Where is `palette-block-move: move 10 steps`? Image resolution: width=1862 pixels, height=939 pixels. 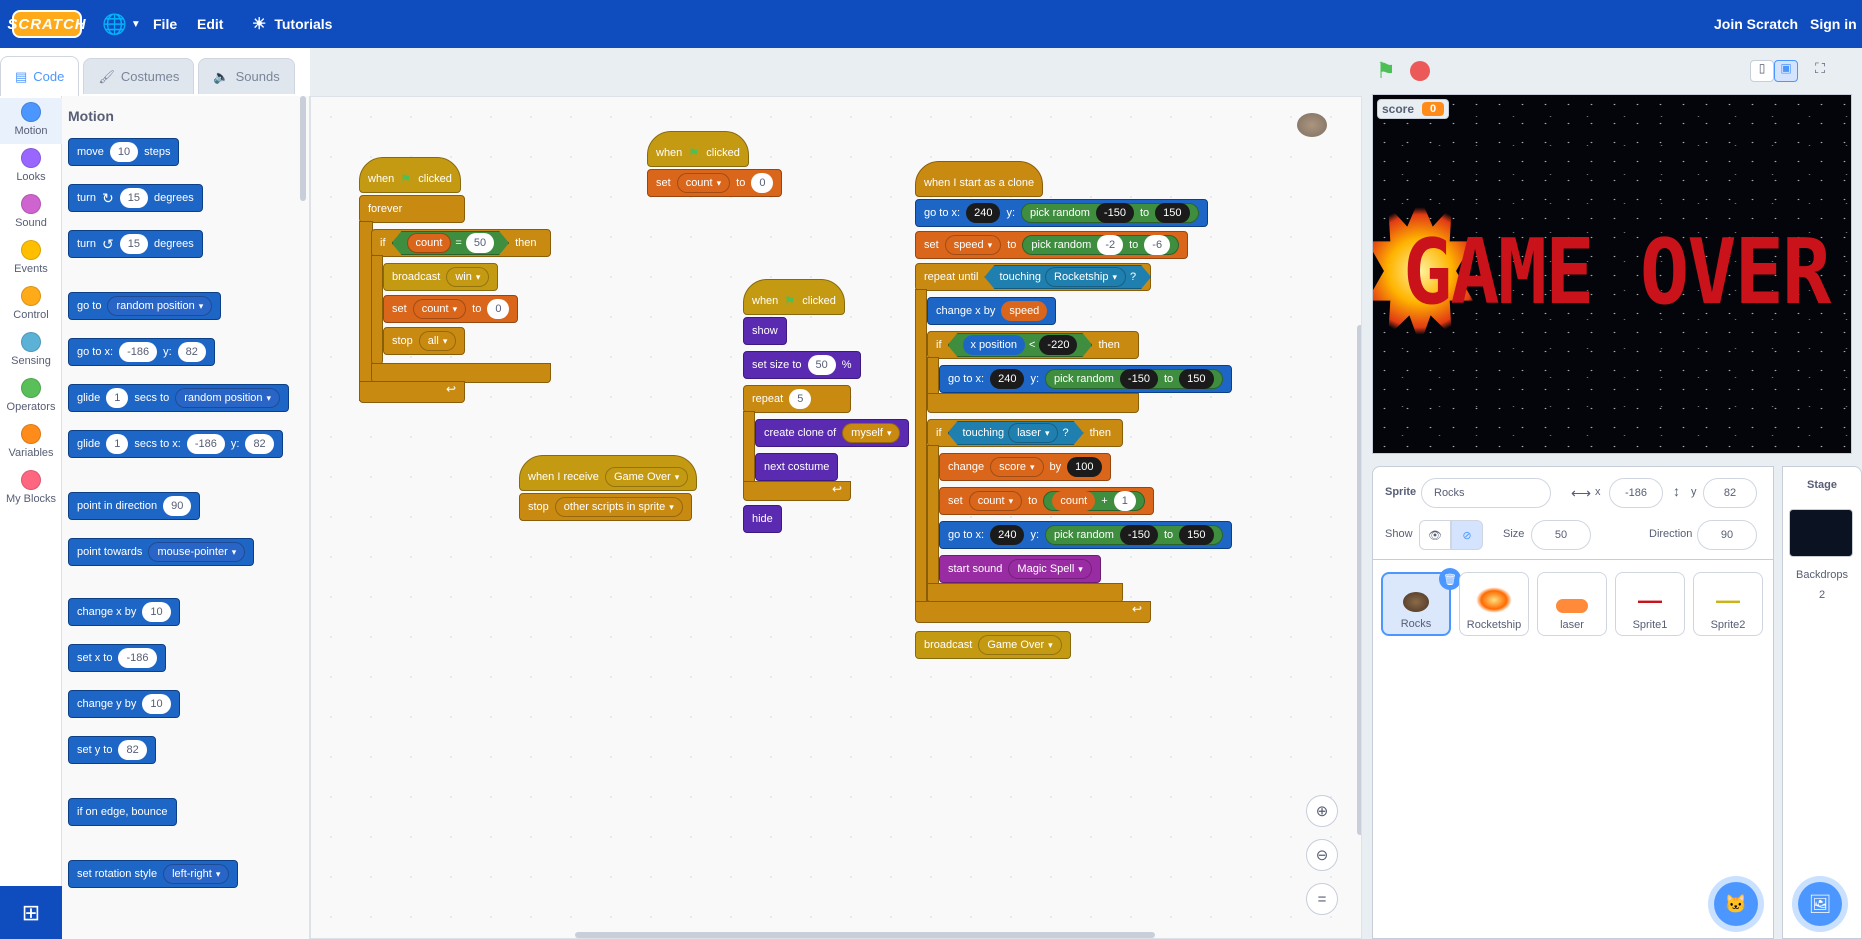
palette-block-move: move 10 steps is located at coordinates (124, 152).